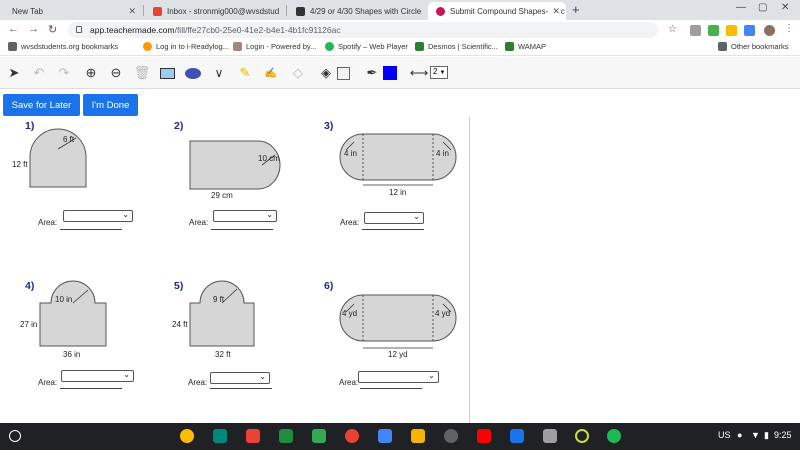 This screenshot has width=800, height=450. Describe the element at coordinates (789, 28) in the screenshot. I see `menu-icon: ⋮` at that location.